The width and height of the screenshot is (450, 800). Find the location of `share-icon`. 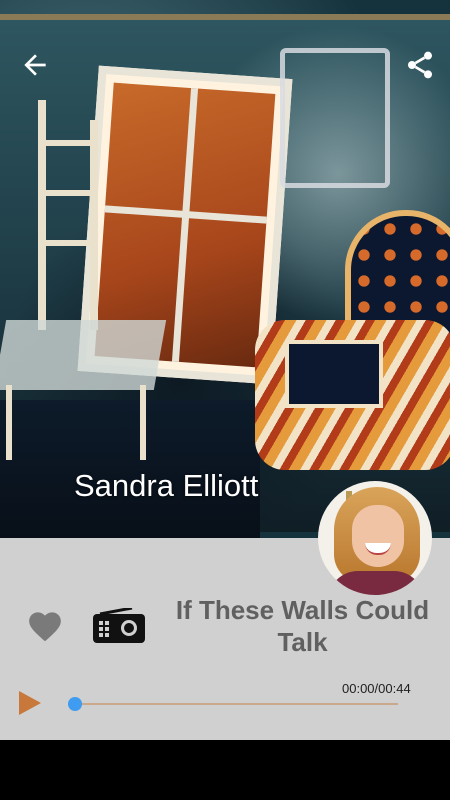

share-icon is located at coordinates (420, 65).